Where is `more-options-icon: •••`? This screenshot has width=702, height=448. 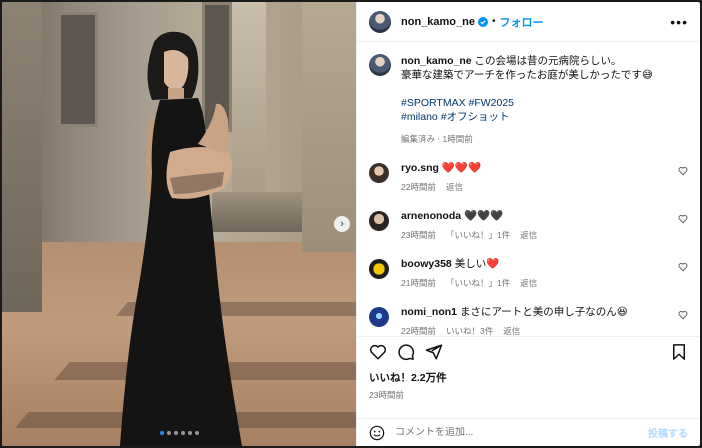
more-options-icon: ••• is located at coordinates (679, 22).